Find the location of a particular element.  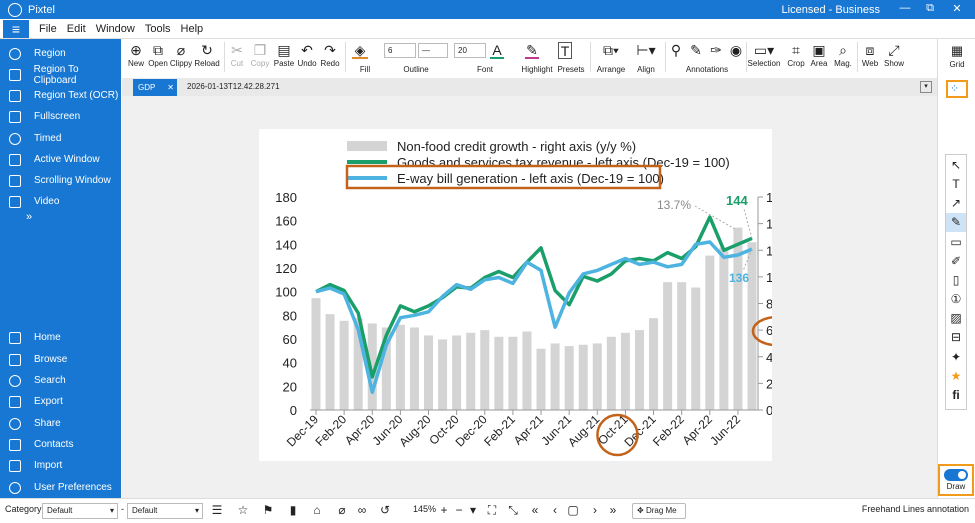

fit-icon: ⛶ is located at coordinates (492, 510).